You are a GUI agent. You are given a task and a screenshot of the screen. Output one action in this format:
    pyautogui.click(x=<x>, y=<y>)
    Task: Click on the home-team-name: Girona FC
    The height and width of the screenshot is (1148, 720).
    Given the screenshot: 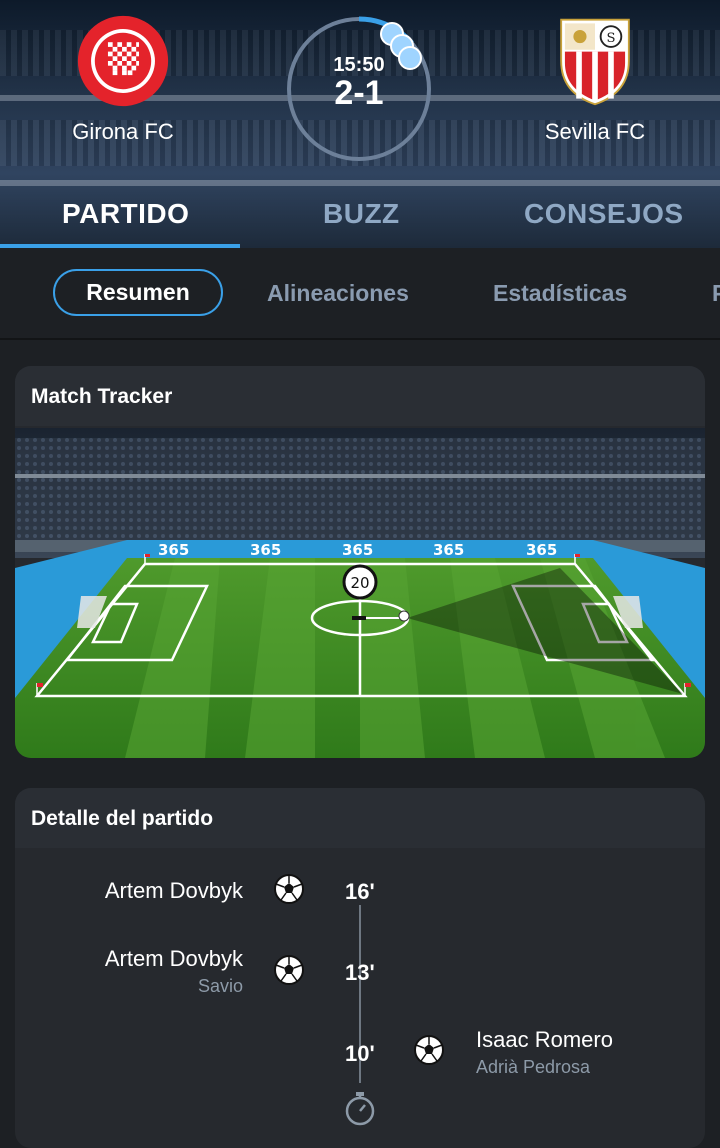 What is the action you would take?
    pyautogui.click(x=123, y=131)
    